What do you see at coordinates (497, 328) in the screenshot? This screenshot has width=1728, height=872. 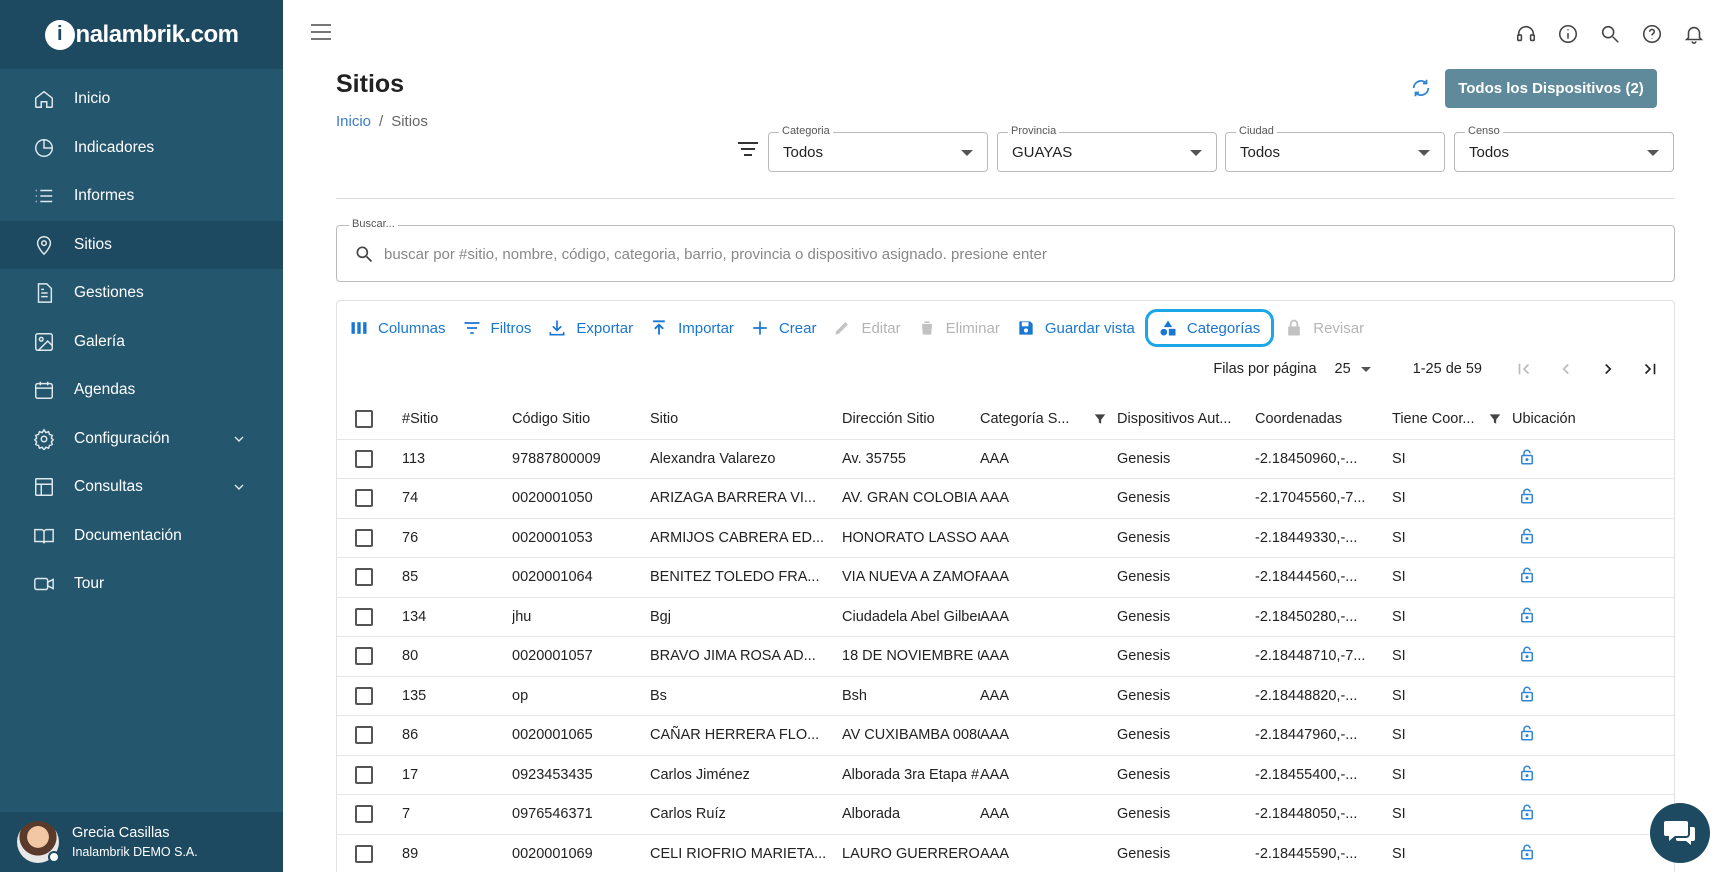 I see `filters-button: Filtros` at bounding box center [497, 328].